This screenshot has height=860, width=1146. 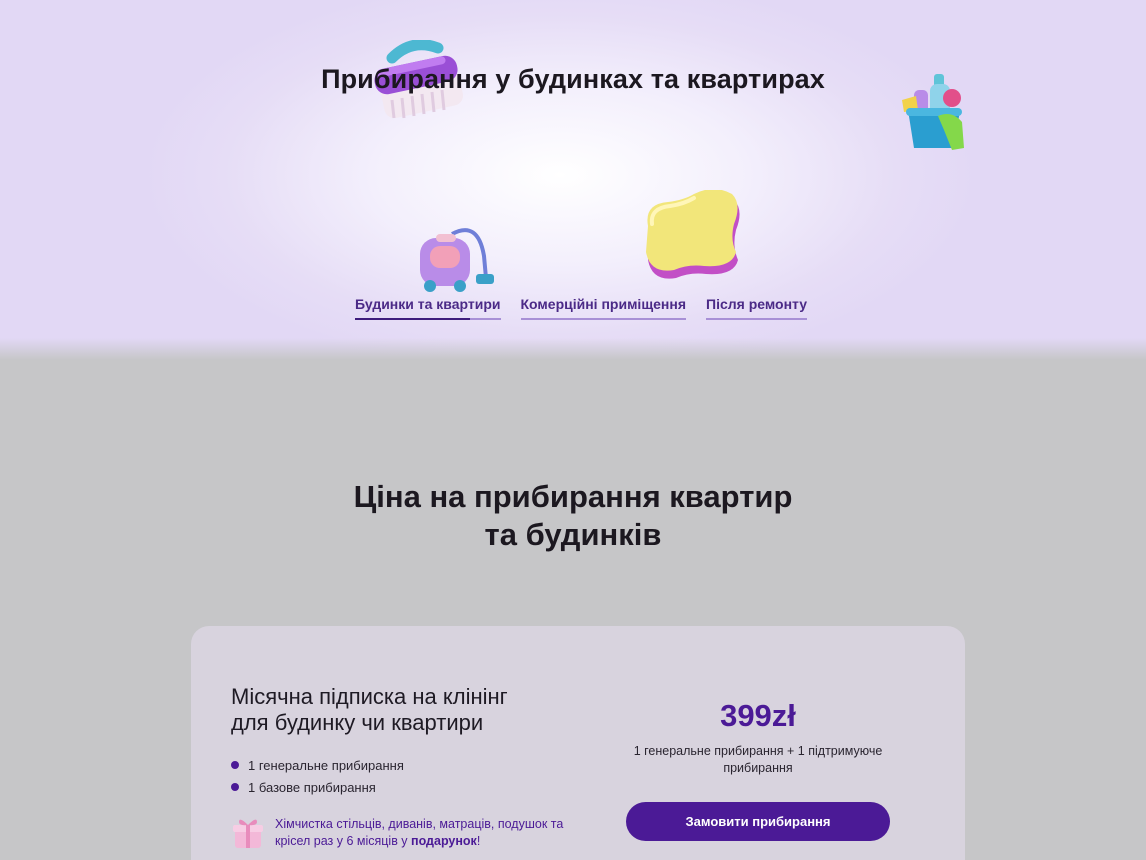 I want to click on gift-text-bold: подарунок, so click(x=444, y=841).